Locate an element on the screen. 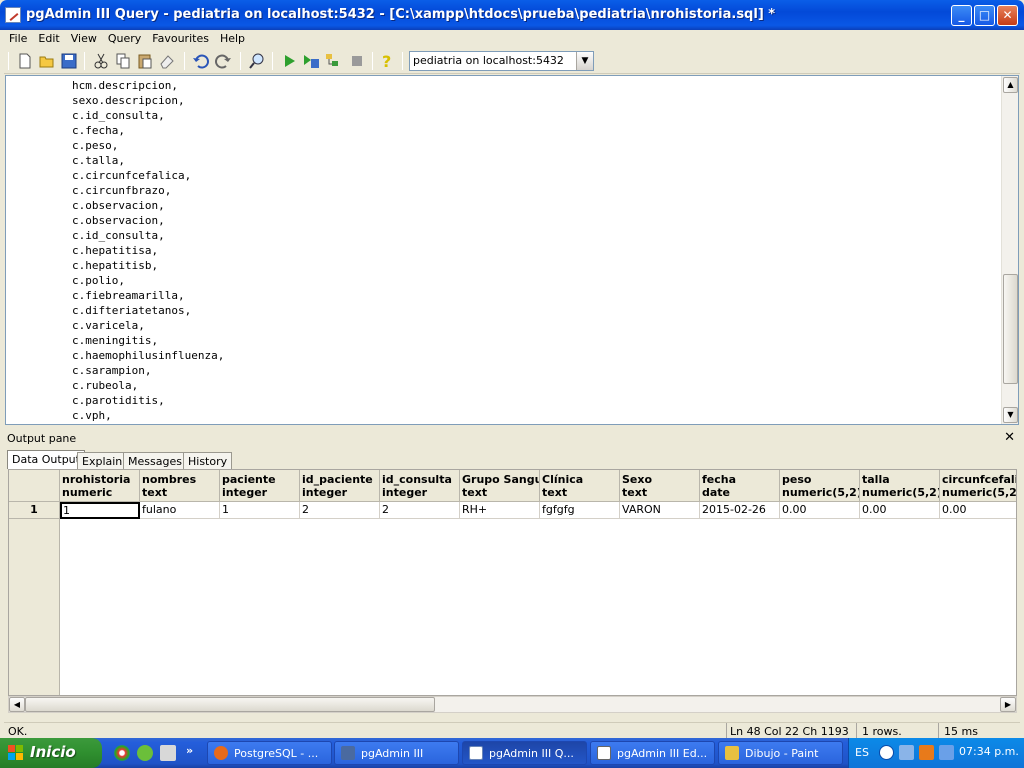 The image size is (1024, 768). menu-help: Help is located at coordinates (233, 37).